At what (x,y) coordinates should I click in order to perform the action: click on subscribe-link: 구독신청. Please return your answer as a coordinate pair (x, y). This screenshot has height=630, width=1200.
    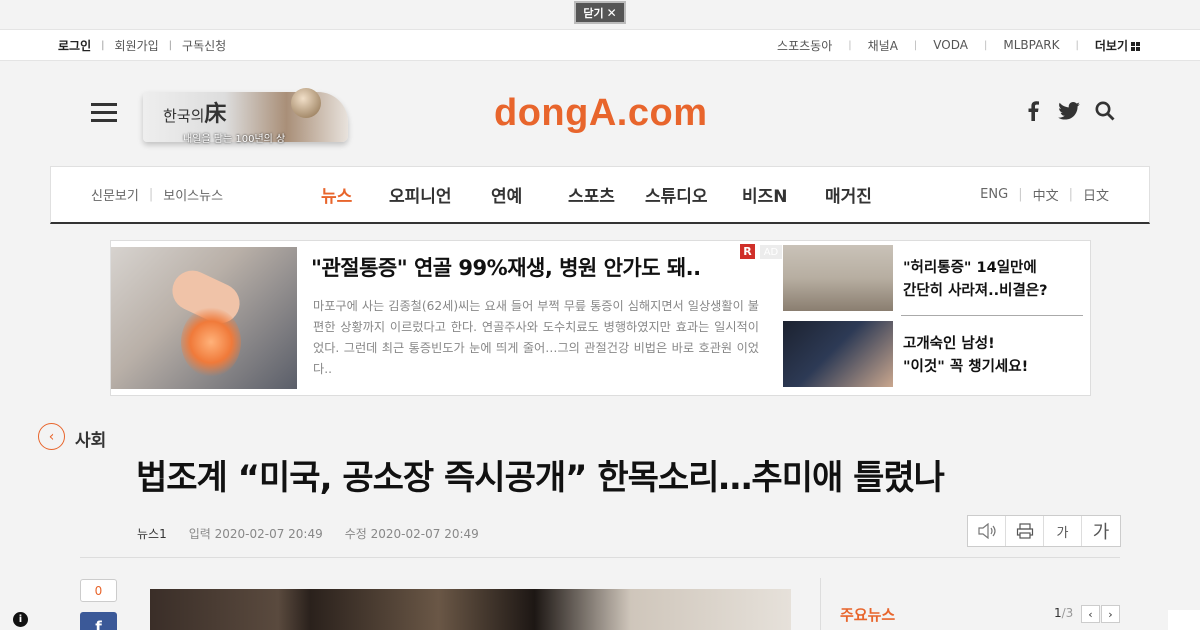
    Looking at the image, I should click on (204, 45).